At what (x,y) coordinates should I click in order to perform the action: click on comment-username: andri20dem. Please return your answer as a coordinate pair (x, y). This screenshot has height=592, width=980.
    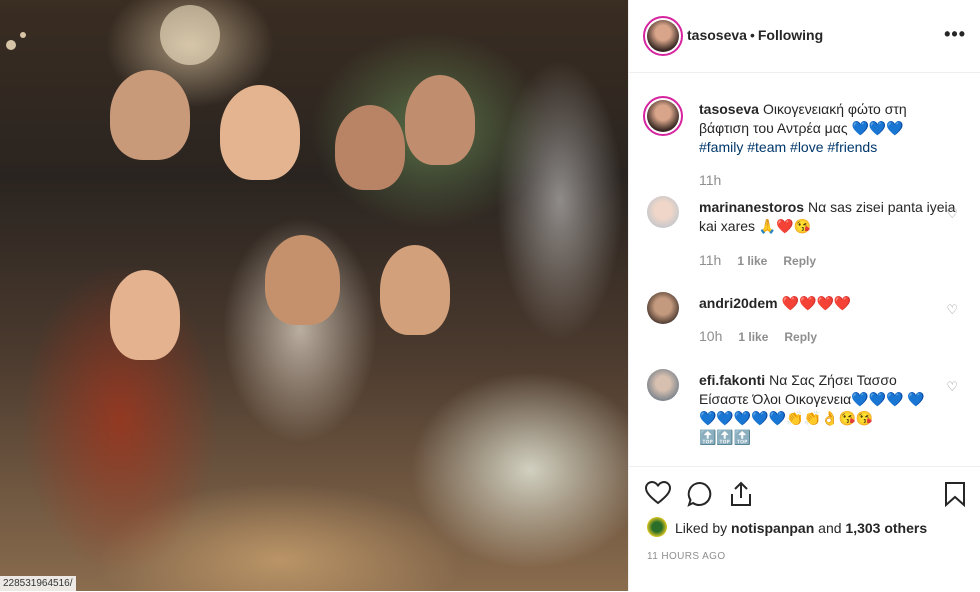
    Looking at the image, I should click on (738, 303).